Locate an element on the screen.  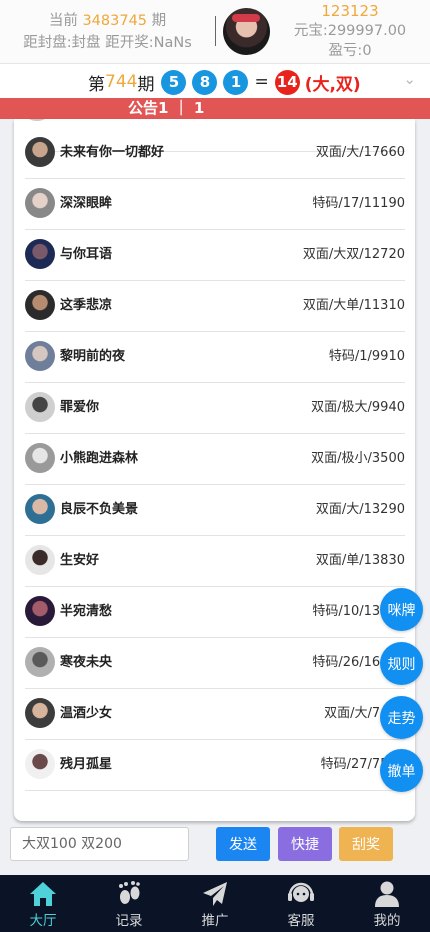
list-item: 这季悲凉 双面/大单/11310 is located at coordinates (215, 306).